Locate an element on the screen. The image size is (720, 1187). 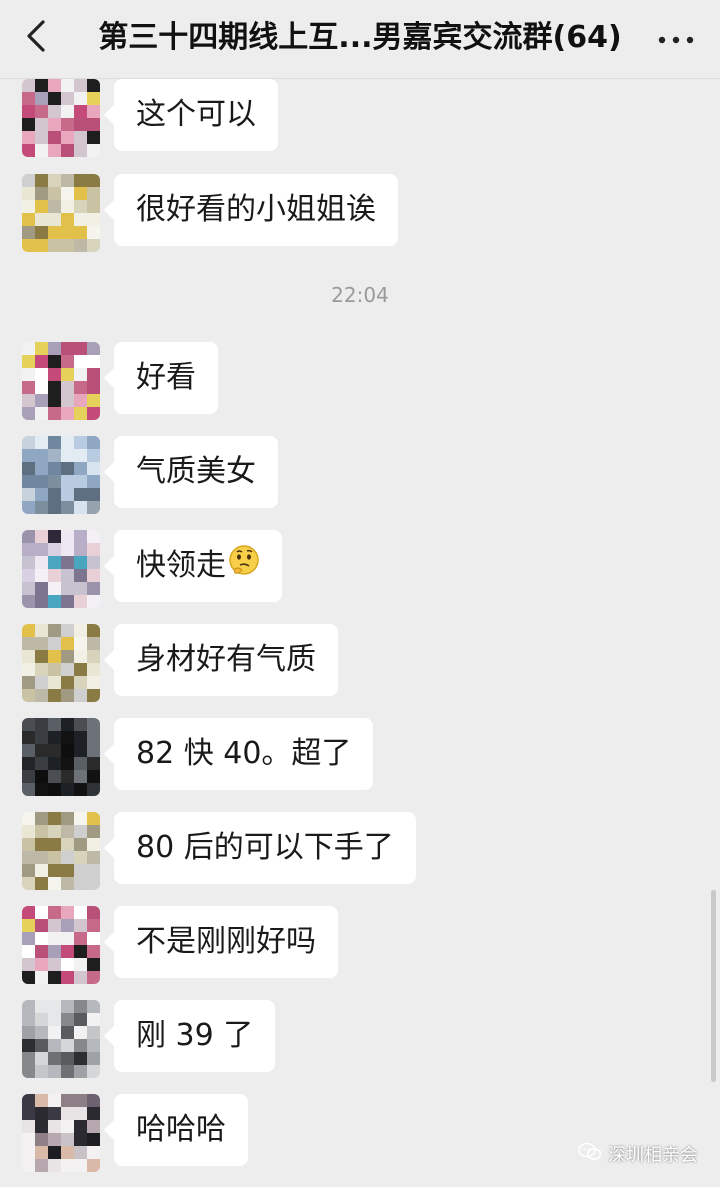
message-bubble: 不是刚刚好吗 is located at coordinates (221, 942).